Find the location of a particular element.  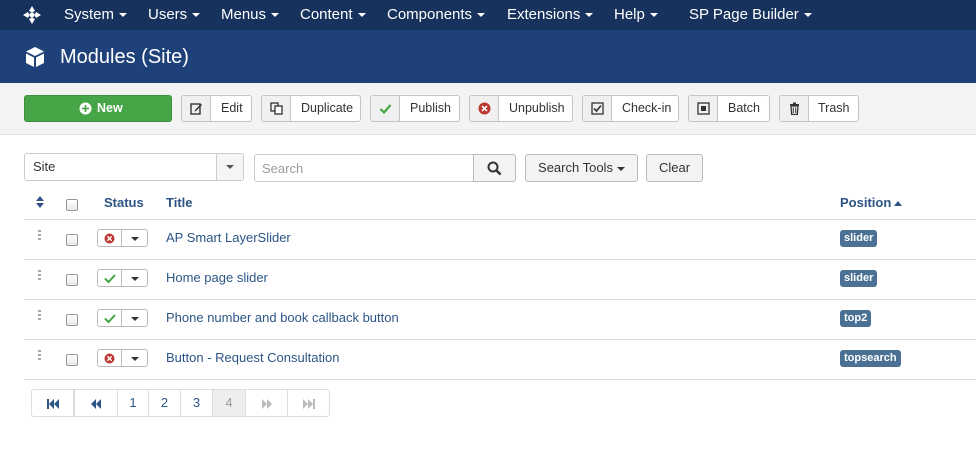

search-tools-label: Search Tools is located at coordinates (575, 167).